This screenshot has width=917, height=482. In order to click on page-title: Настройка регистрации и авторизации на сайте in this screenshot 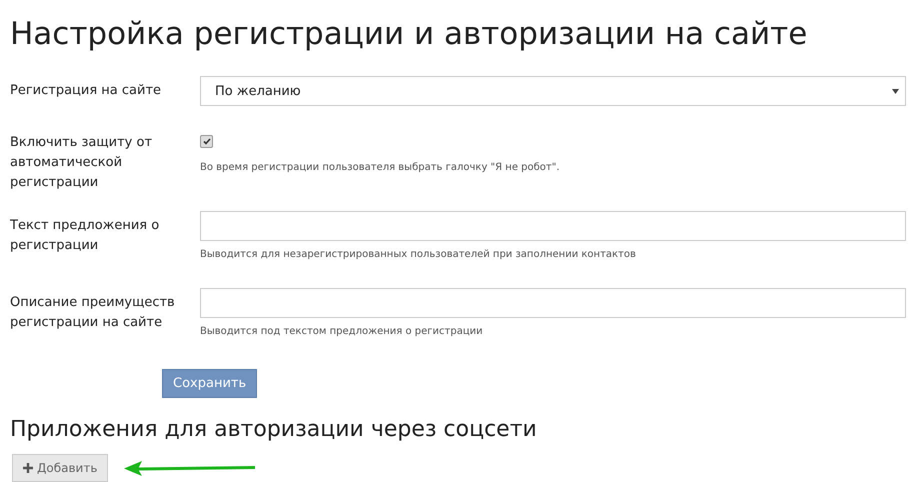, I will do `click(409, 34)`.